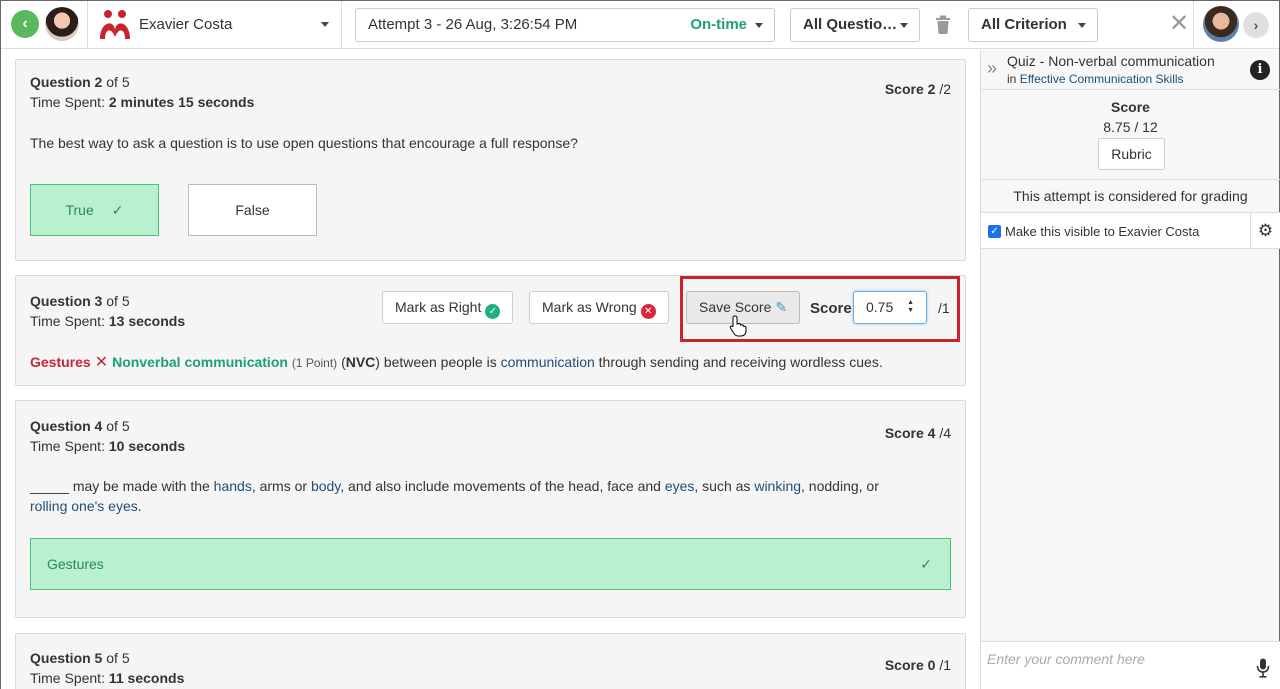 Image resolution: width=1280 pixels, height=689 pixels. I want to click on option-false: False, so click(252, 210).